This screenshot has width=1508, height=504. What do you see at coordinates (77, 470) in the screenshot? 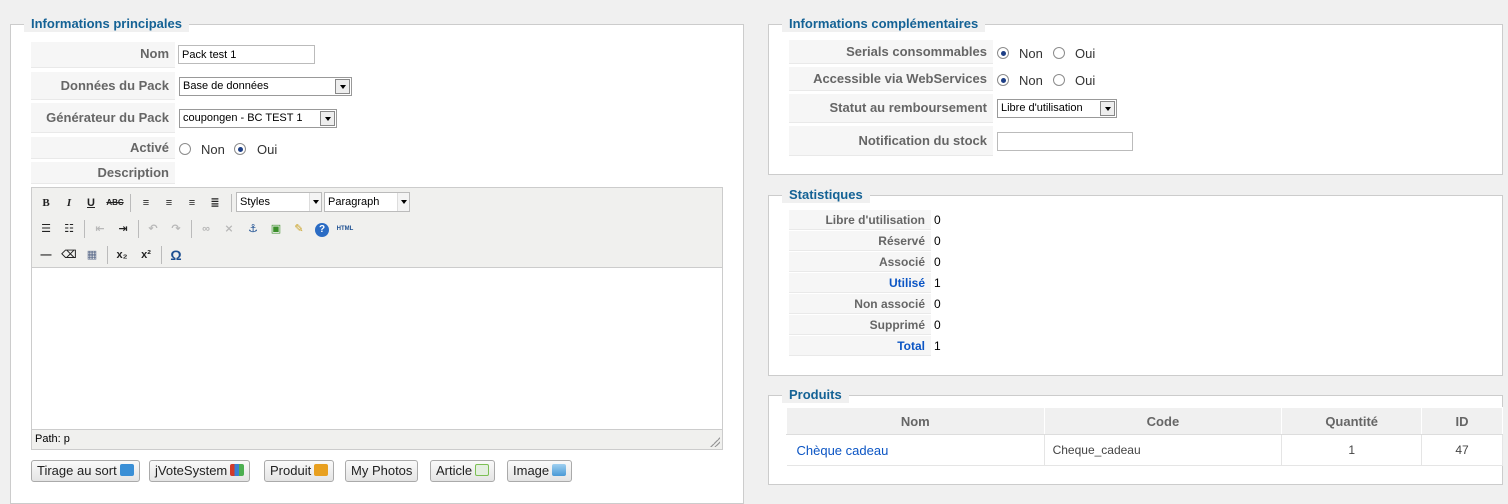
I see `tirage-au-sort-label: Tirage au sort` at bounding box center [77, 470].